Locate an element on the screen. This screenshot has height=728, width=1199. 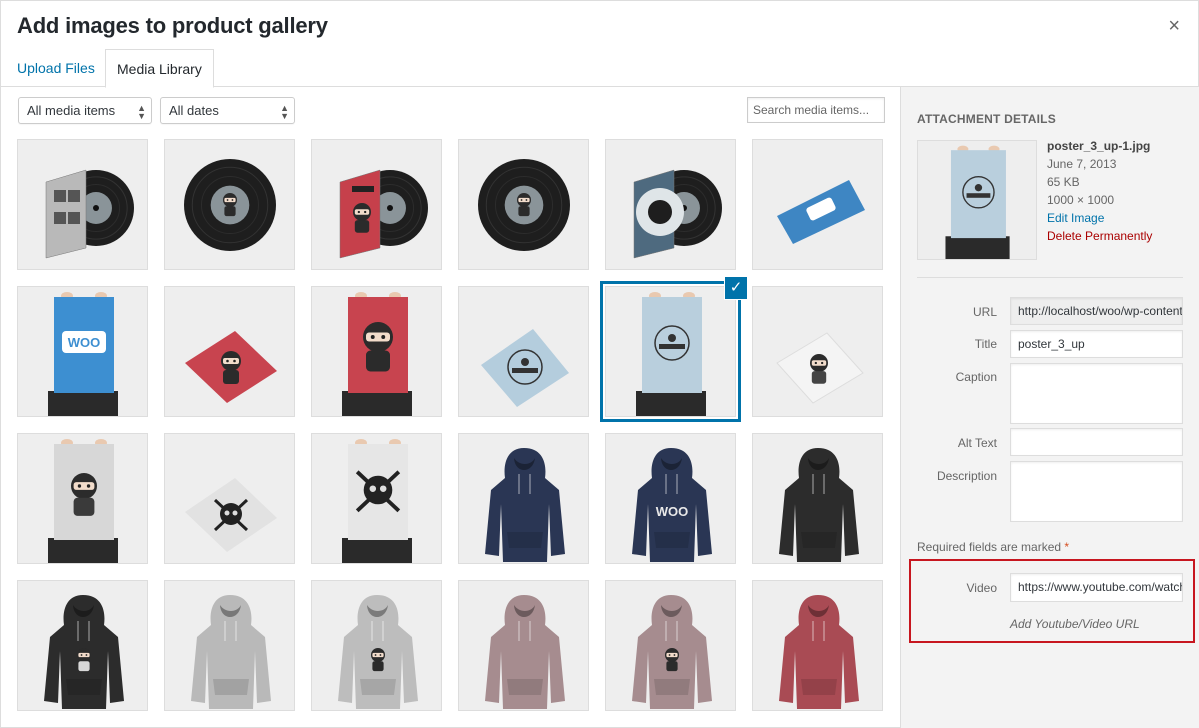
url-label: URL is located at coordinates (984, 312).